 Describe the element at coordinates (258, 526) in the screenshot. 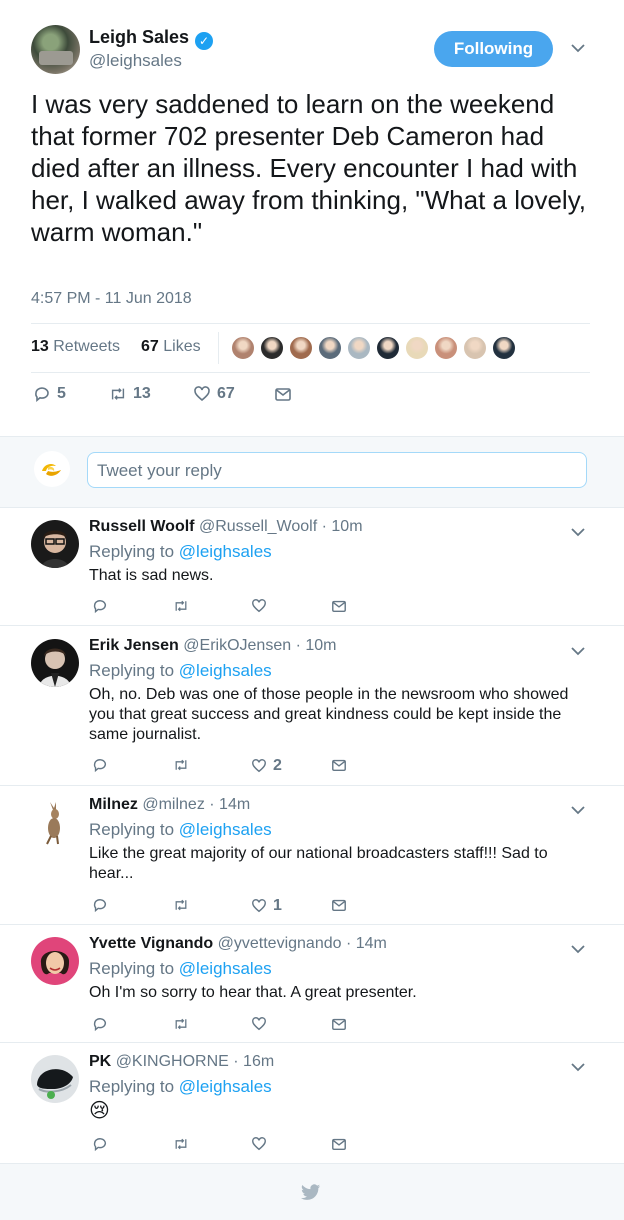

I see `reply-author-handle: @Russell_Woolf` at that location.